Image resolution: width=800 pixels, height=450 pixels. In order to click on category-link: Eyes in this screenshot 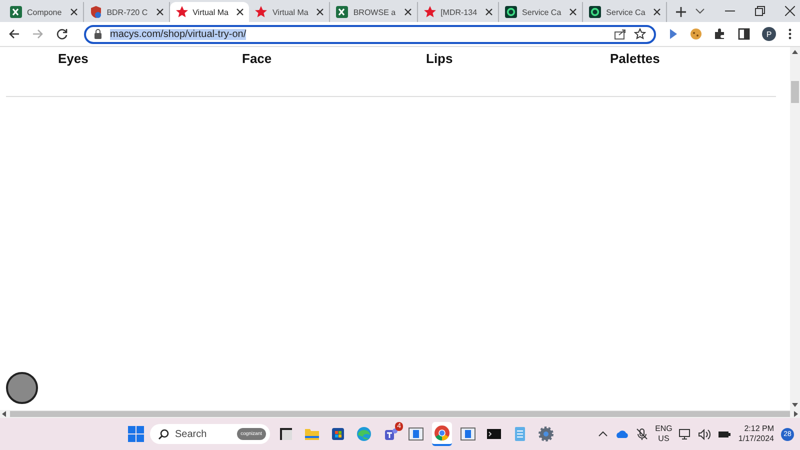, I will do `click(138, 58)`.